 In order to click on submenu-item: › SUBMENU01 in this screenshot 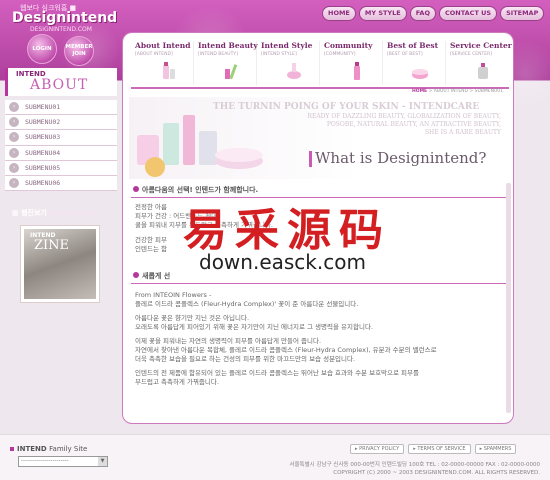, I will do `click(61, 108)`.